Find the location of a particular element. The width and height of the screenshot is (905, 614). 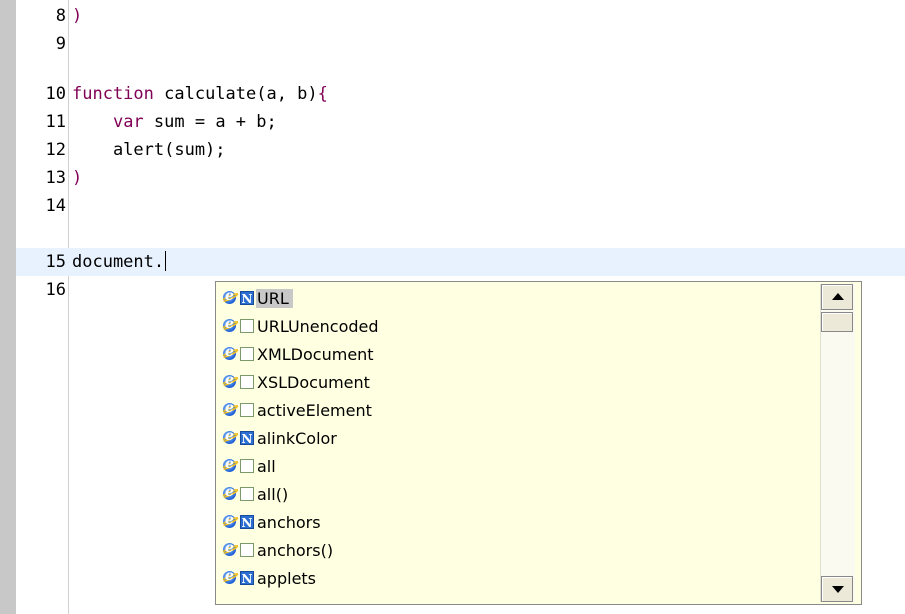

autocomplete-item-label: activeElement is located at coordinates (314, 410).